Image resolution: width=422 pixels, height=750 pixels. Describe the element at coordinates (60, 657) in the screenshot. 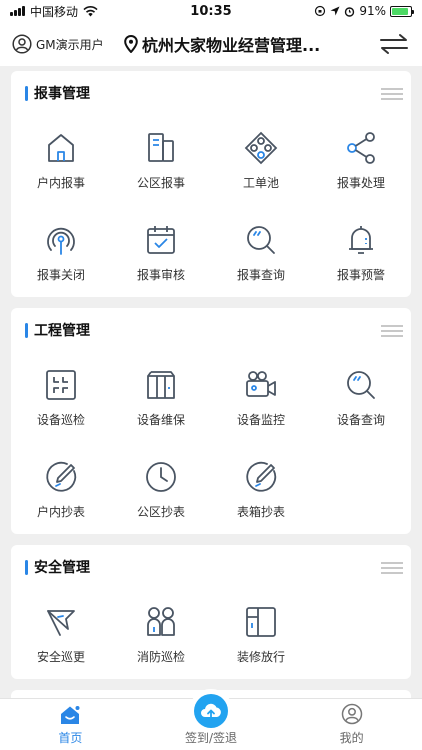

I see `module-label: 安全巡更` at that location.